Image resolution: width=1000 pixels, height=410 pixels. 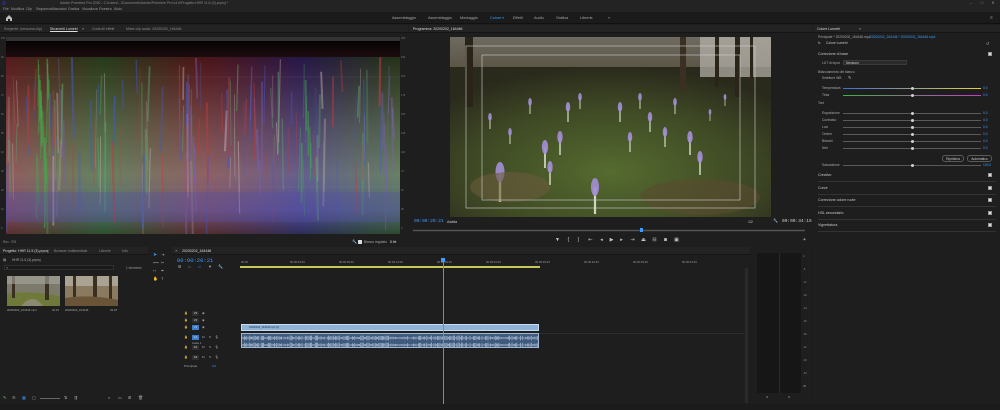 What do you see at coordinates (643, 240) in the screenshot?
I see `lift-icon: ⏏` at bounding box center [643, 240].